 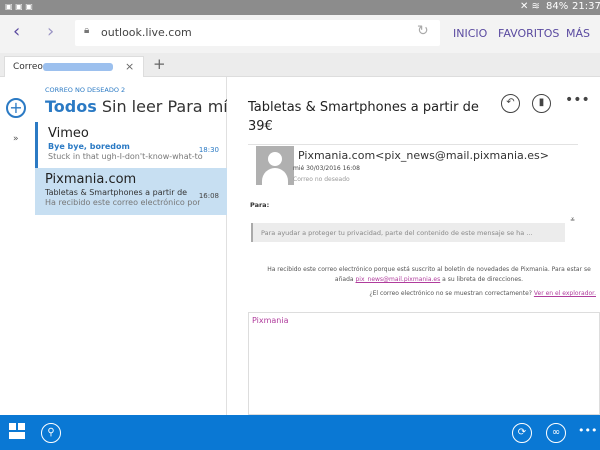 I want to click on status-bar: ▣ ▣ ▣ ✕ ≋ 84% 21:37, so click(x=300, y=7).